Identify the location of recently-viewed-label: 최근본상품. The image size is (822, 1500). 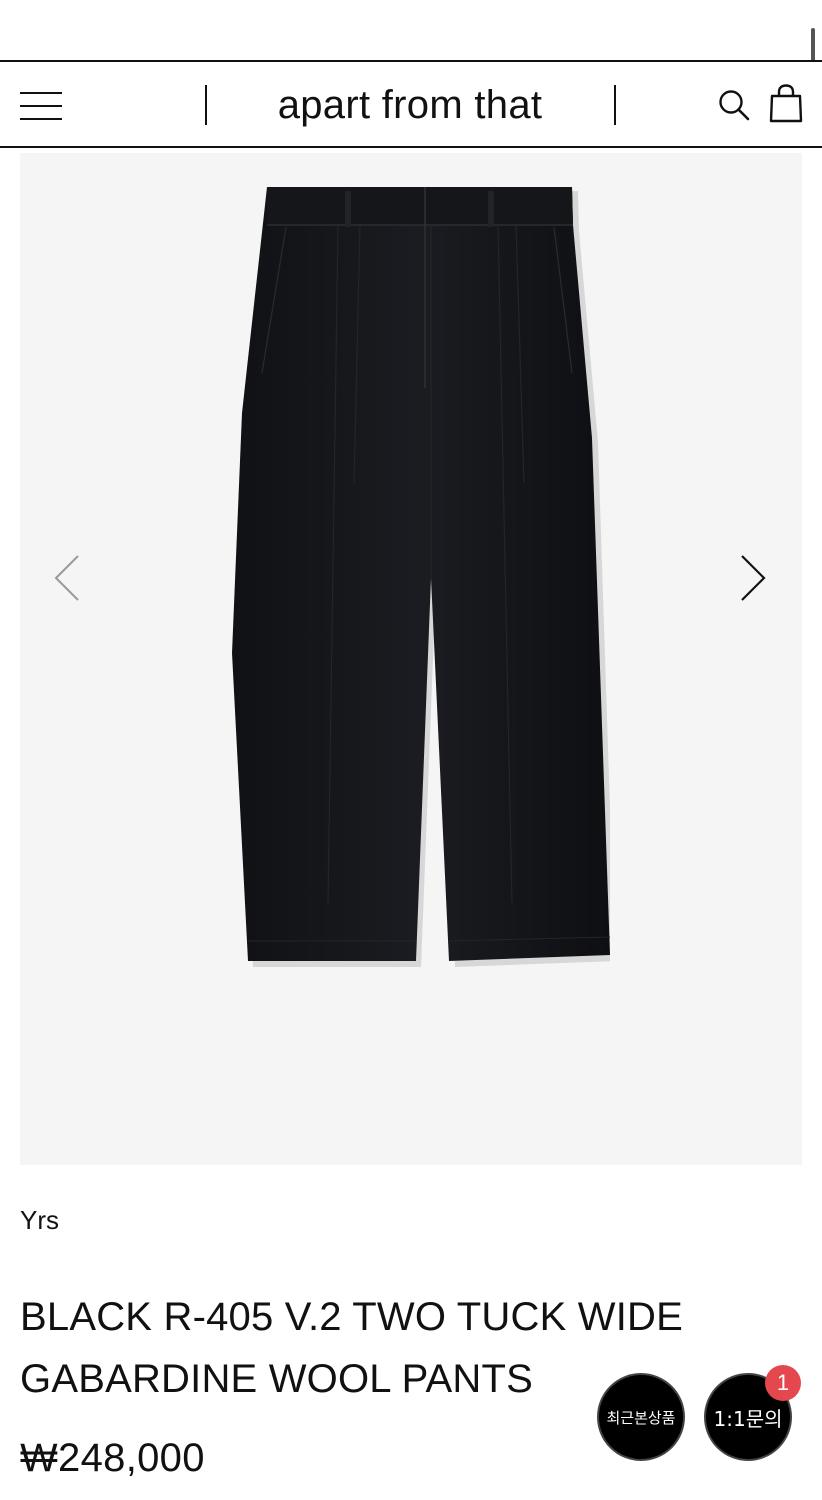
(641, 1417).